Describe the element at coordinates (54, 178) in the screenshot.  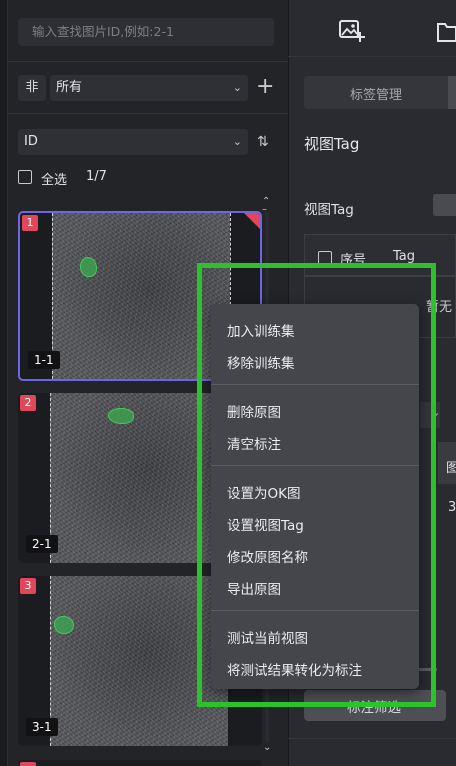
I see `select-all-label: 全选` at that location.